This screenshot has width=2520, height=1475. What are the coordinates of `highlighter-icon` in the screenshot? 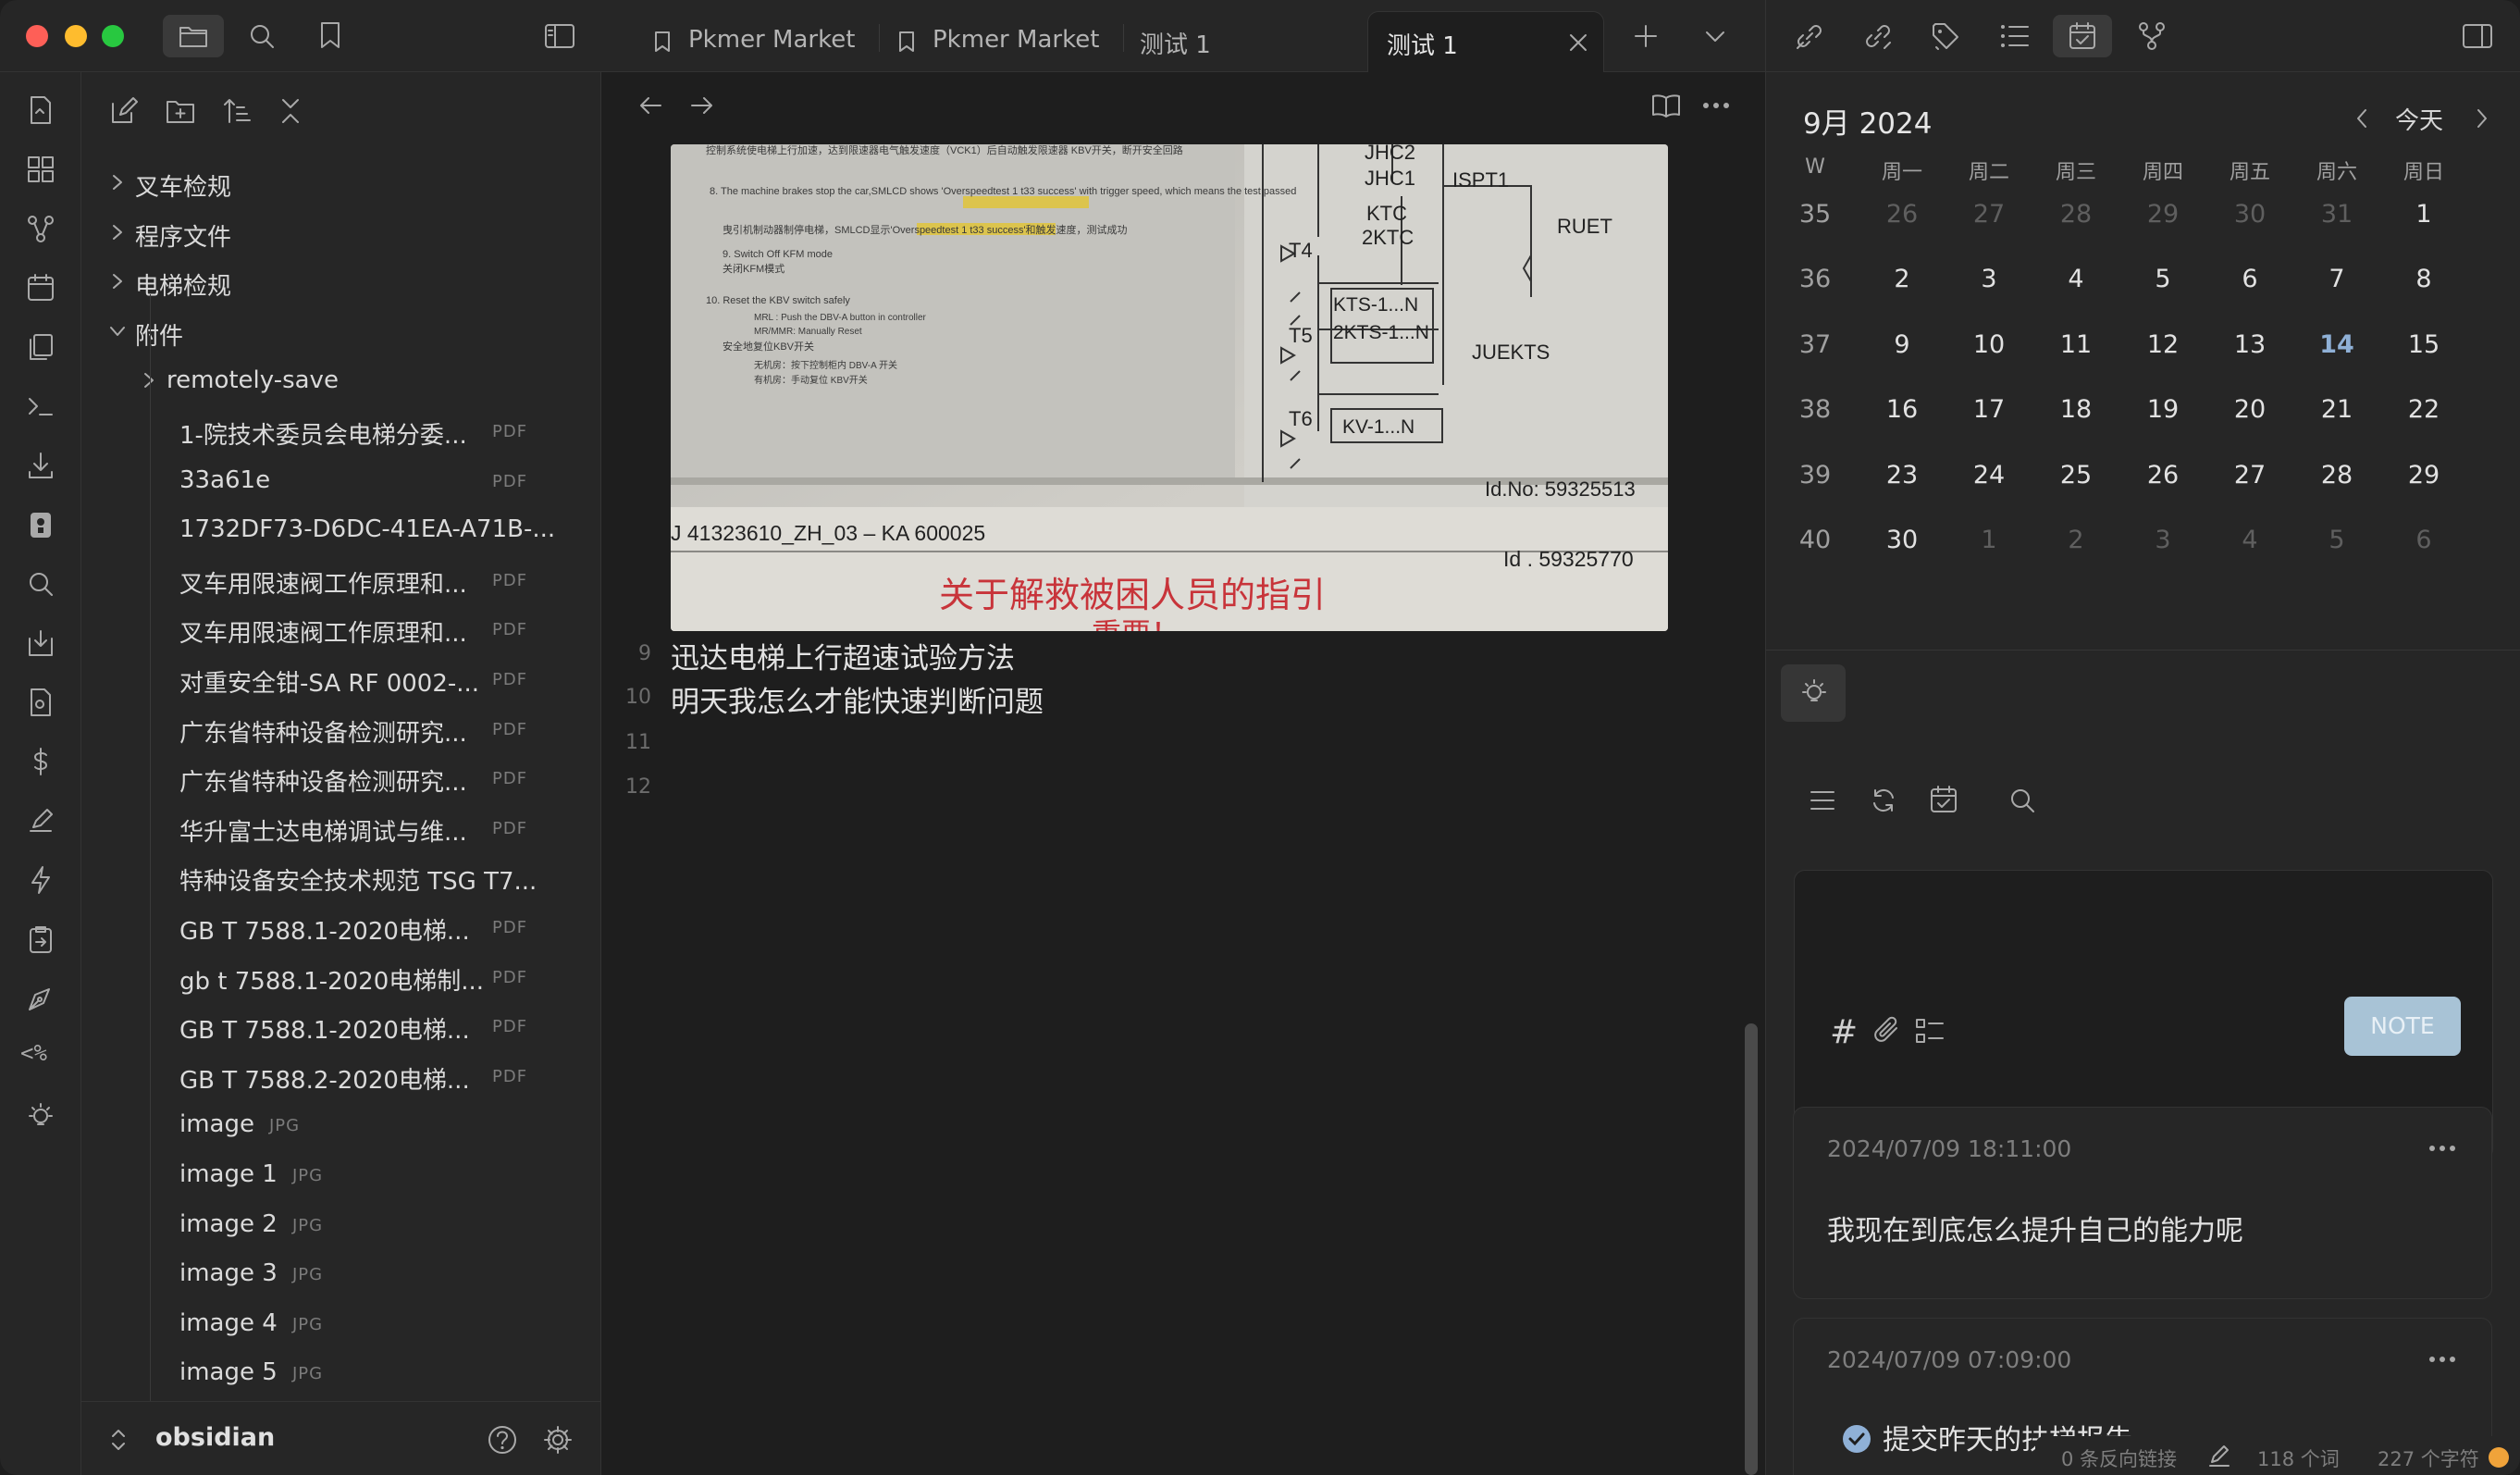 It's located at (40, 821).